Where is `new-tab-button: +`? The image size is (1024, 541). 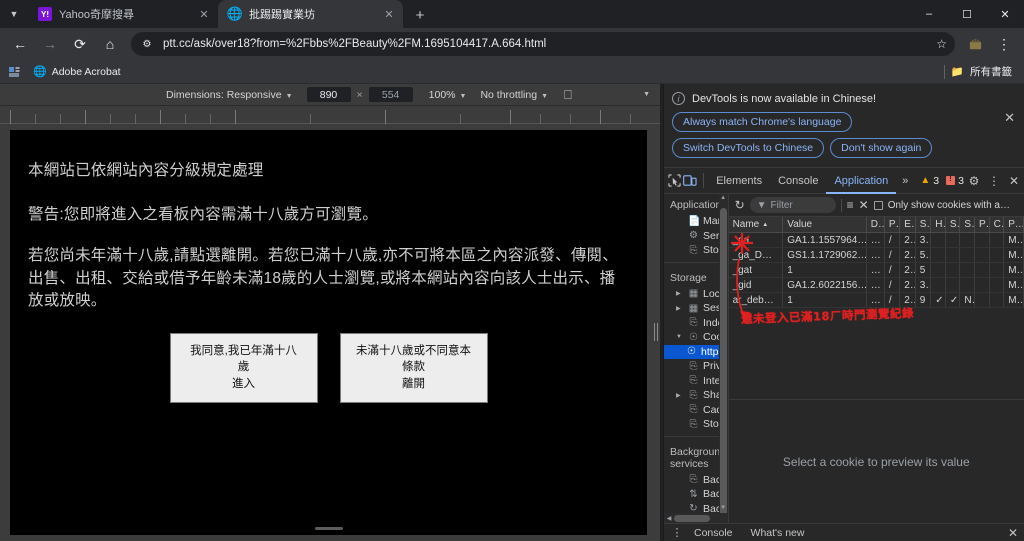
new-tab-button: + is located at coordinates (420, 15).